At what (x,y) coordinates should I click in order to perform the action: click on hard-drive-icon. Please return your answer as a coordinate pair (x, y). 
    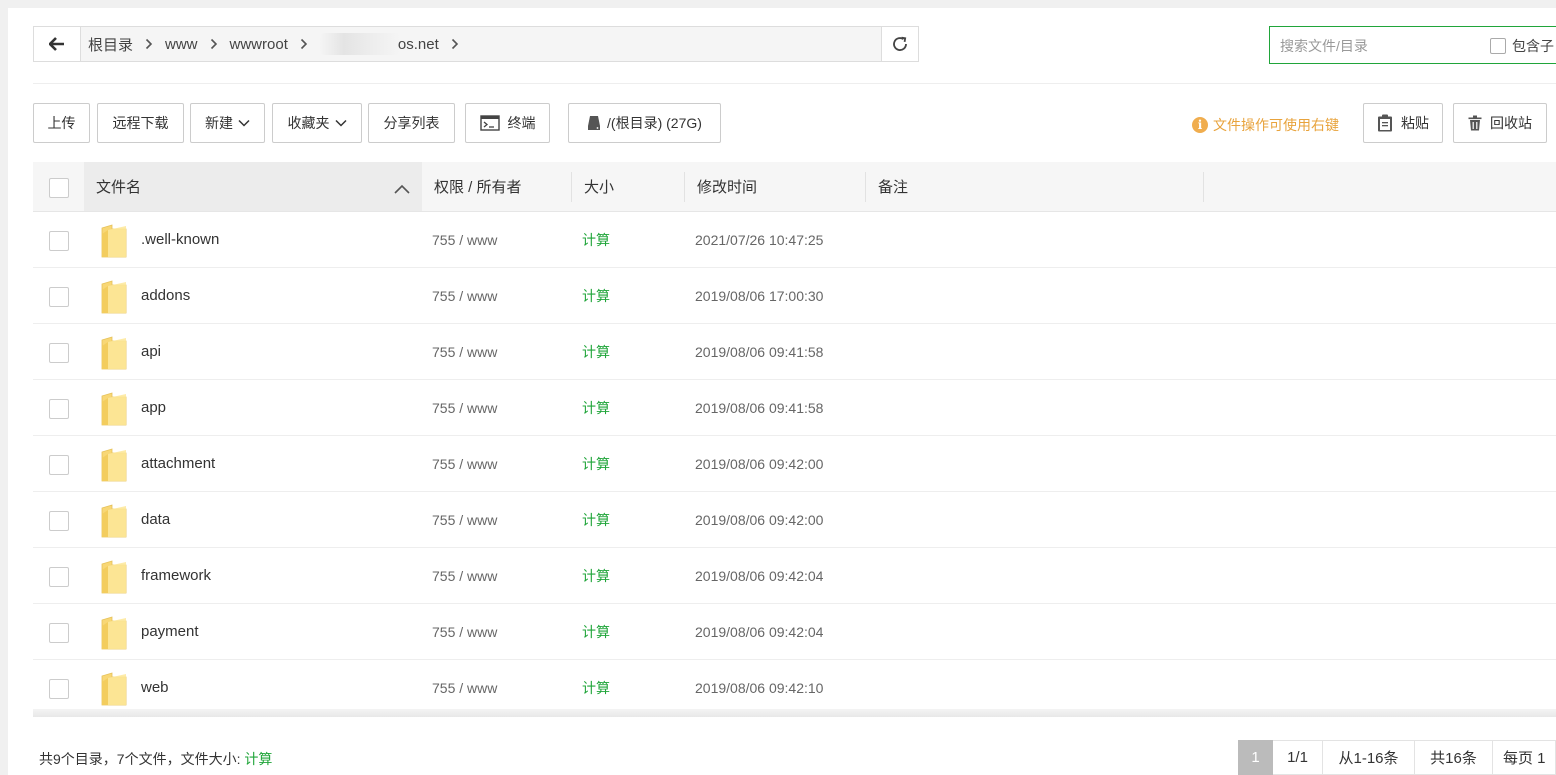
    Looking at the image, I should click on (594, 123).